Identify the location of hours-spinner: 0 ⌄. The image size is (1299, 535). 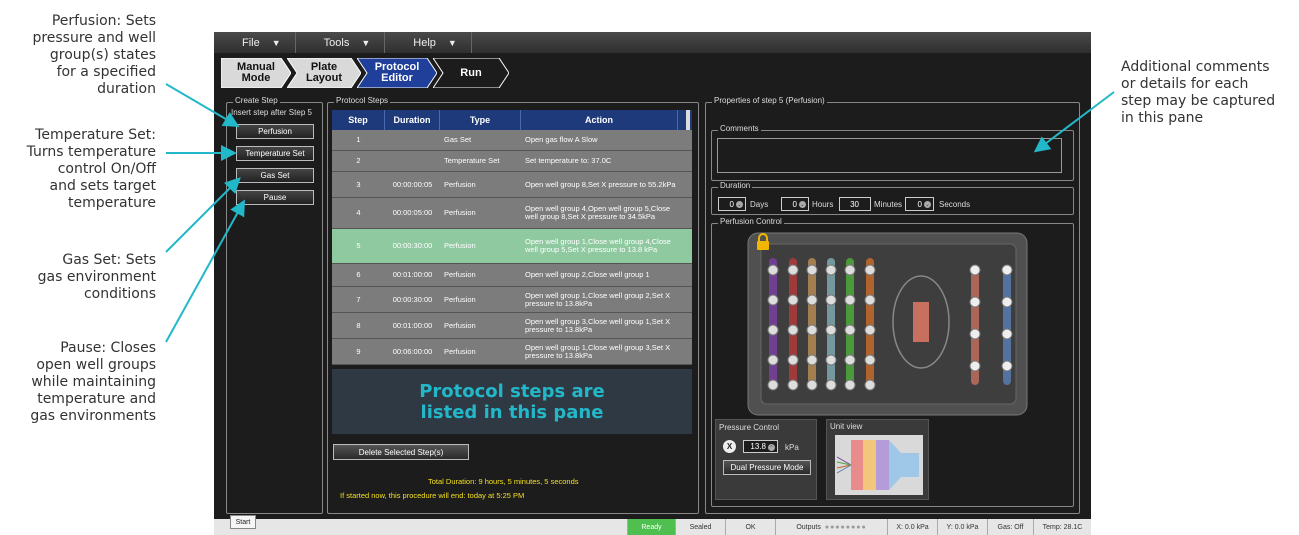
(795, 204).